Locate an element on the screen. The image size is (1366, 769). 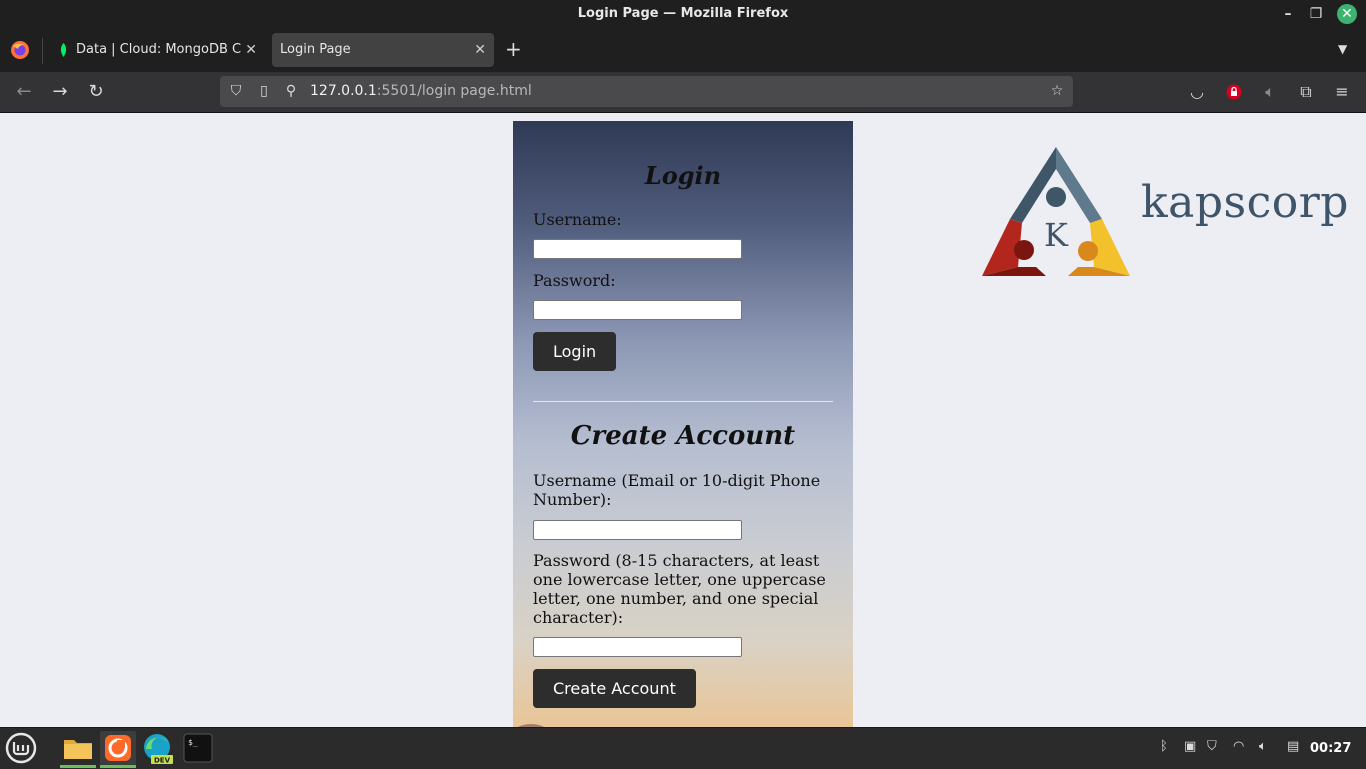
maximize-button: ❐ is located at coordinates (1316, 14).